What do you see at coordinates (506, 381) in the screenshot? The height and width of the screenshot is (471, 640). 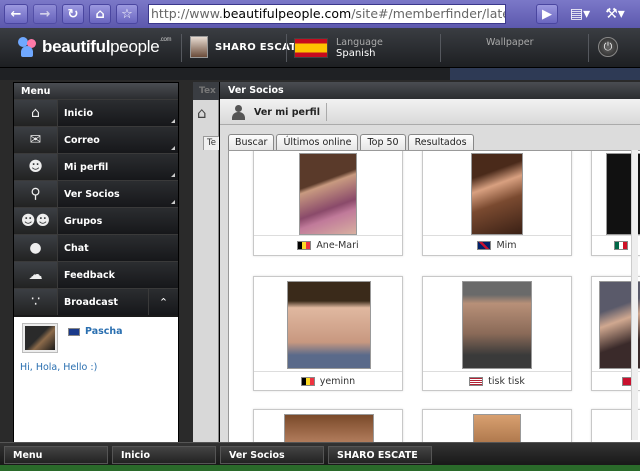 I see `member-name: tisk tisk` at bounding box center [506, 381].